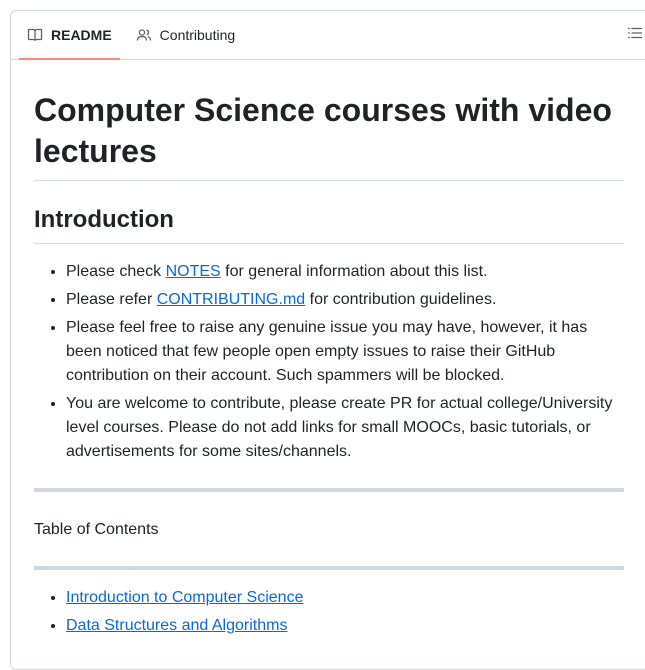  What do you see at coordinates (345, 598) in the screenshot?
I see `list-item: Introduction to Computer Science` at bounding box center [345, 598].